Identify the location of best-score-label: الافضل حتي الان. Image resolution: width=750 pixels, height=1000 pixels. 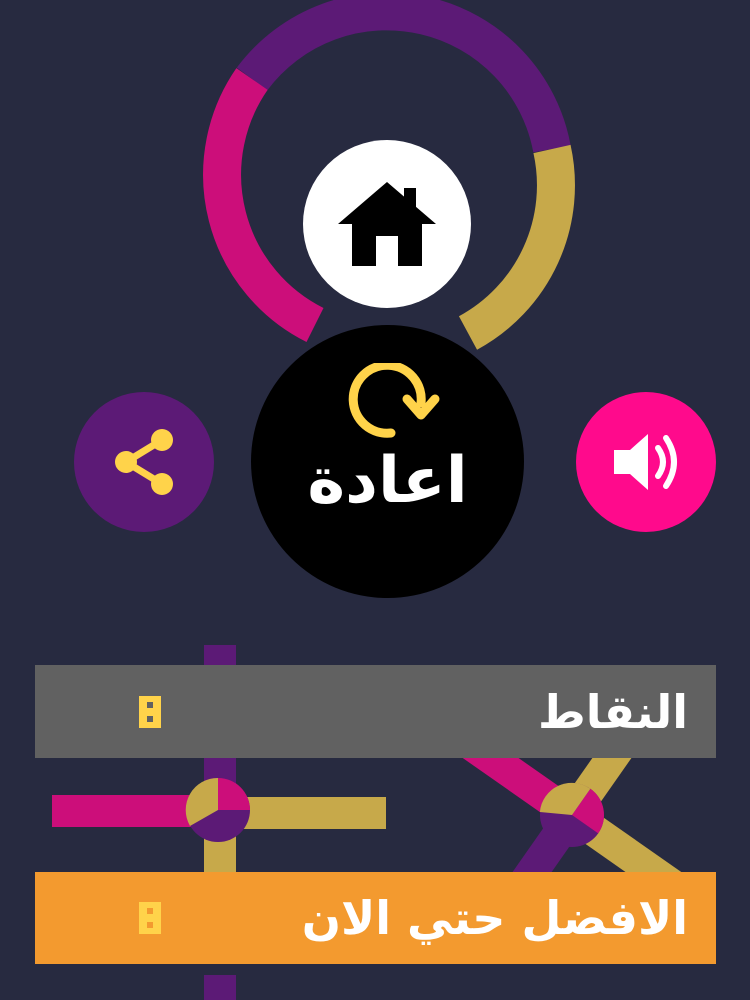
(494, 918).